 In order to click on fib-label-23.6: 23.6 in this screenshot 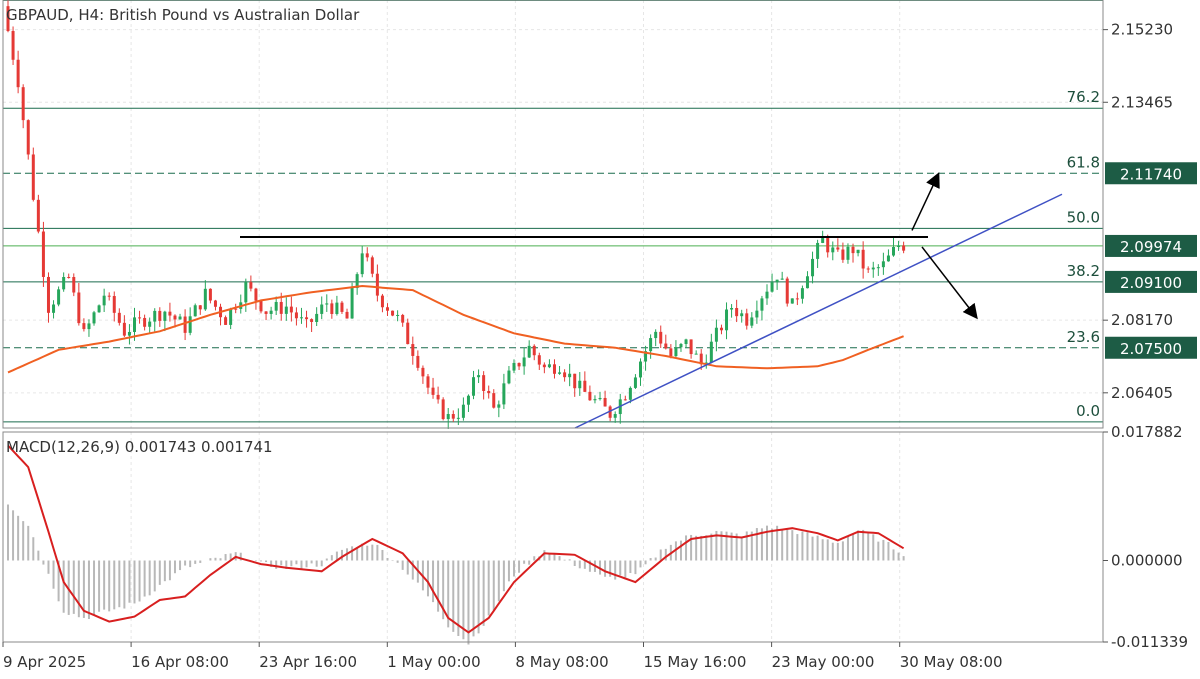, I will do `click(1083, 337)`.